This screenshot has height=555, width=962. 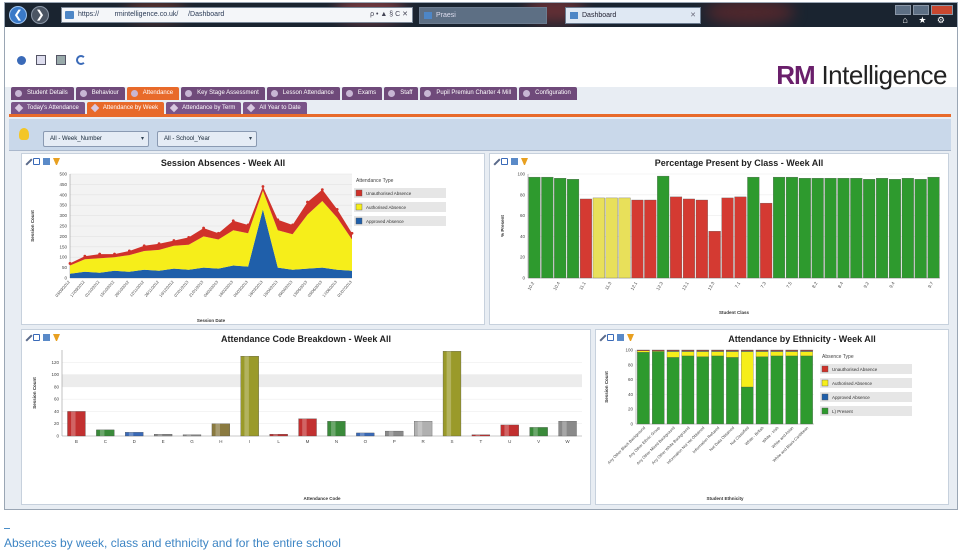 I want to click on plot-band, so click(x=322, y=380).